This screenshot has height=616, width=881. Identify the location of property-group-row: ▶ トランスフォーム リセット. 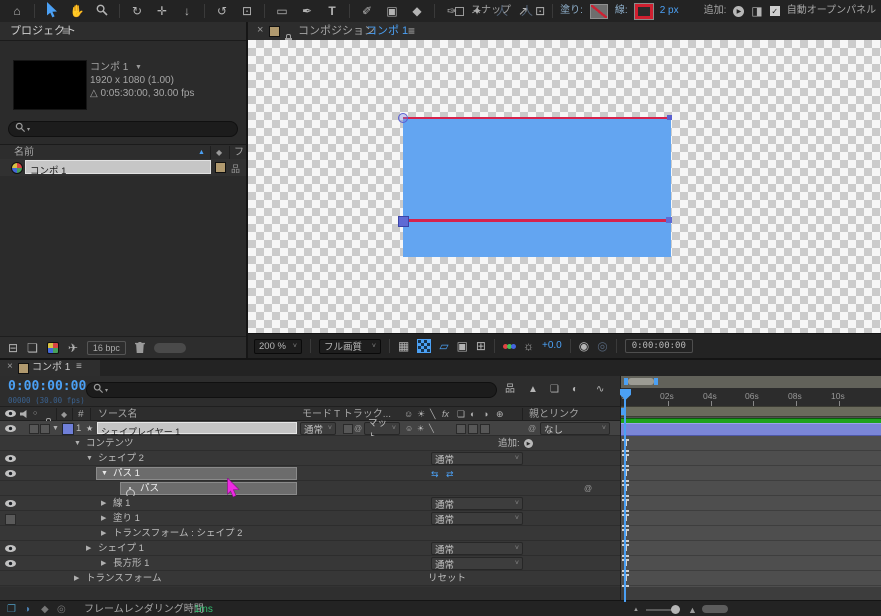
(310, 578).